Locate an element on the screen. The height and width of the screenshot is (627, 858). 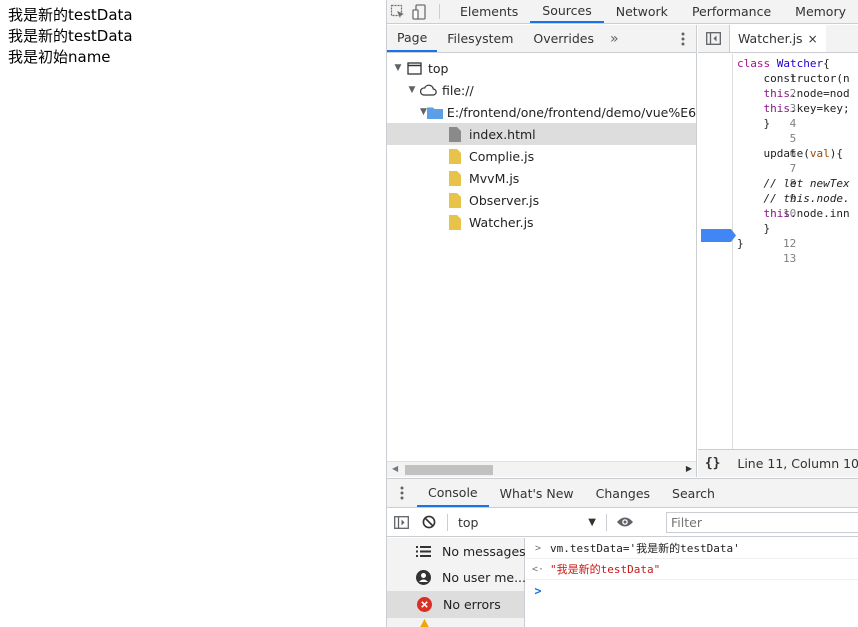
editor-status-bar: {} Line 11, Column 10 is located at coordinates (778, 463).